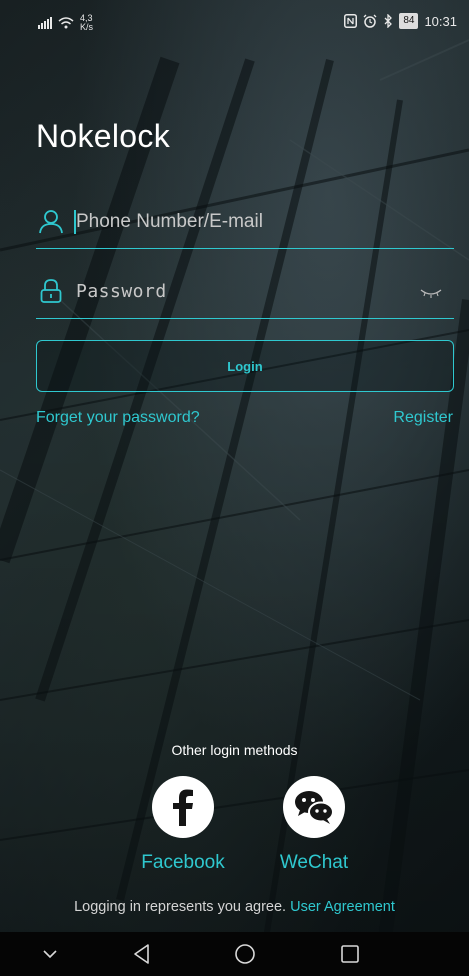 This screenshot has width=469, height=976. I want to click on wechat-login-button: WeChat, so click(314, 825).